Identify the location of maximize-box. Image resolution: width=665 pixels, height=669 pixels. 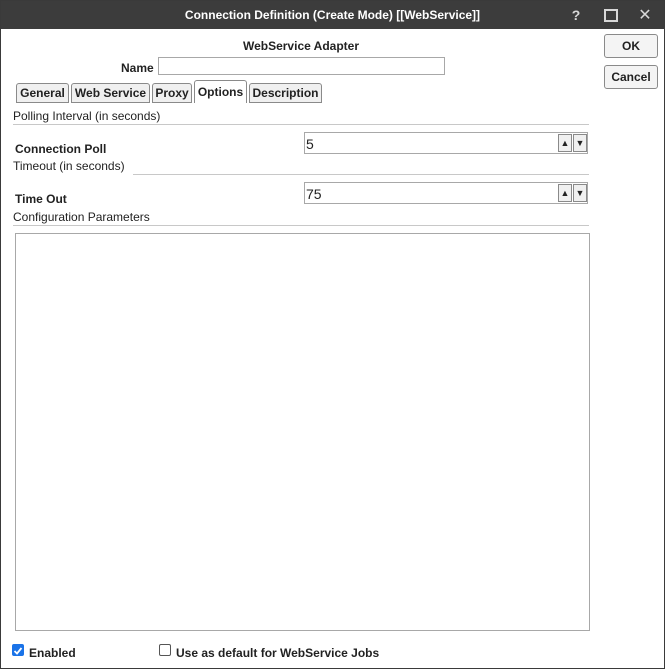
(611, 15).